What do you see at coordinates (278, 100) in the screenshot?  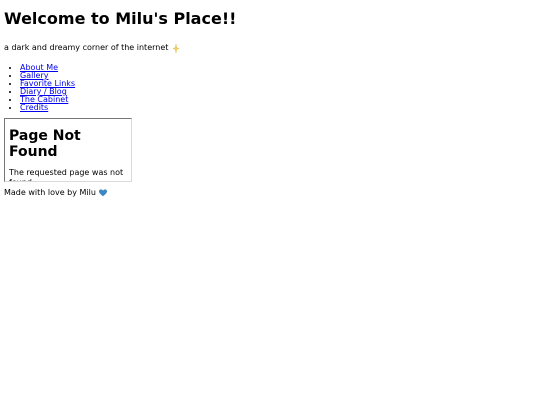 I see `nav-item-the-cabinet: The Cabinet` at bounding box center [278, 100].